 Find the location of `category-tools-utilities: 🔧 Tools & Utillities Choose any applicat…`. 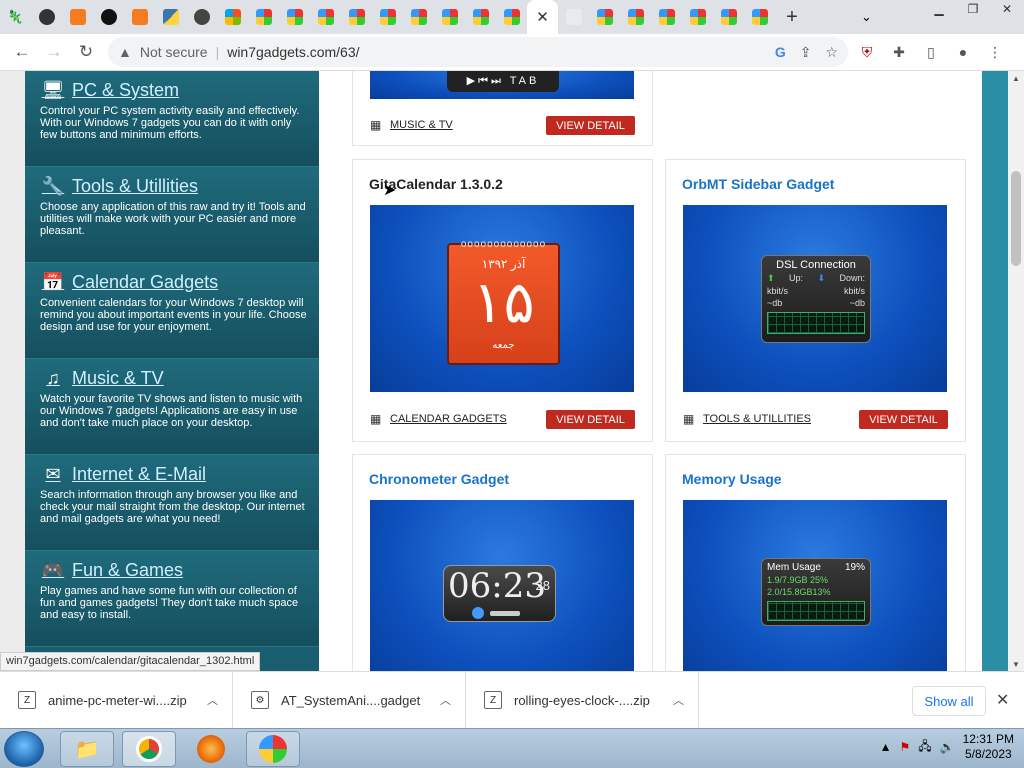

category-tools-utilities: 🔧 Tools & Utillities Choose any applicat… is located at coordinates (172, 215).